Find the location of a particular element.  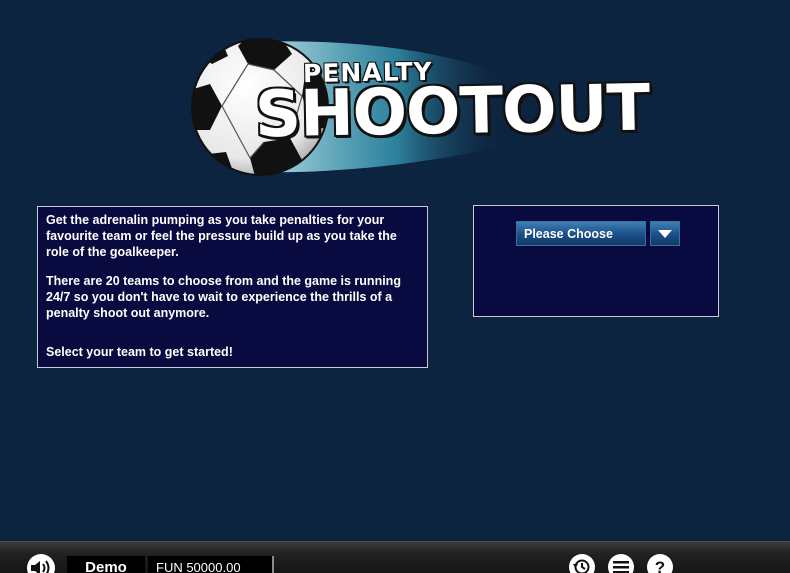

sound-toggle-button is located at coordinates (41, 563).